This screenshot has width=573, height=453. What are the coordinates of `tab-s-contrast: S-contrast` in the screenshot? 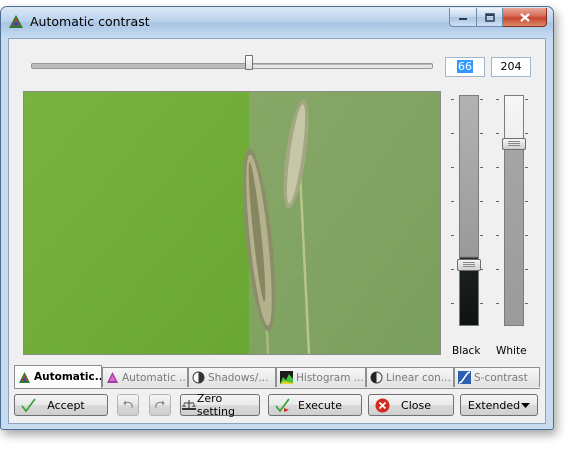 It's located at (497, 377).